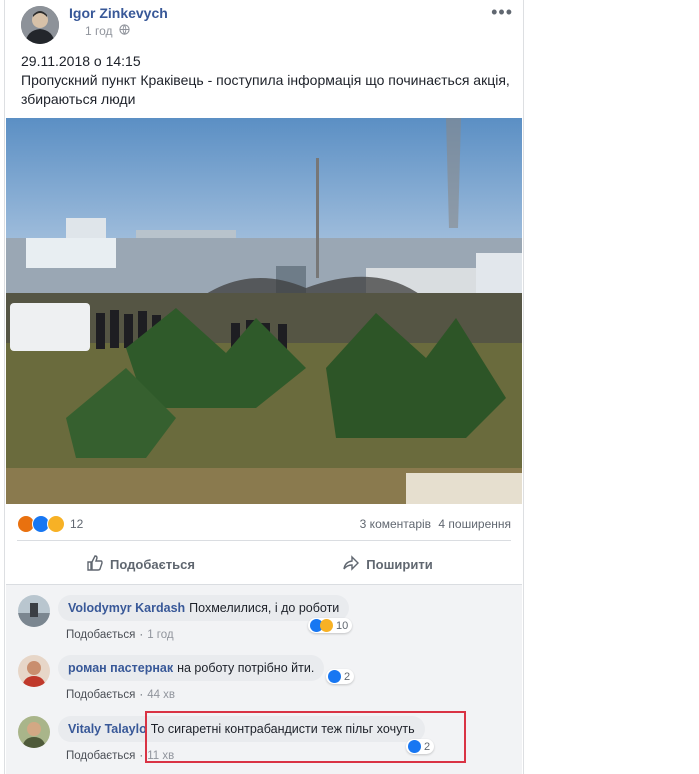  I want to click on comment-likes: 10, so click(330, 625).